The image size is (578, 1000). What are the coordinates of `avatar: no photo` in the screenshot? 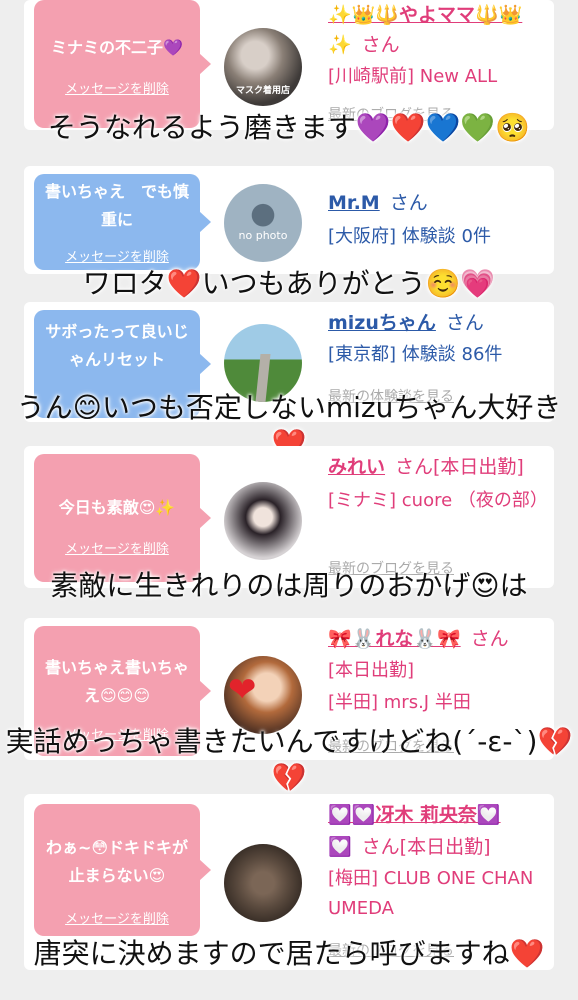 It's located at (263, 223).